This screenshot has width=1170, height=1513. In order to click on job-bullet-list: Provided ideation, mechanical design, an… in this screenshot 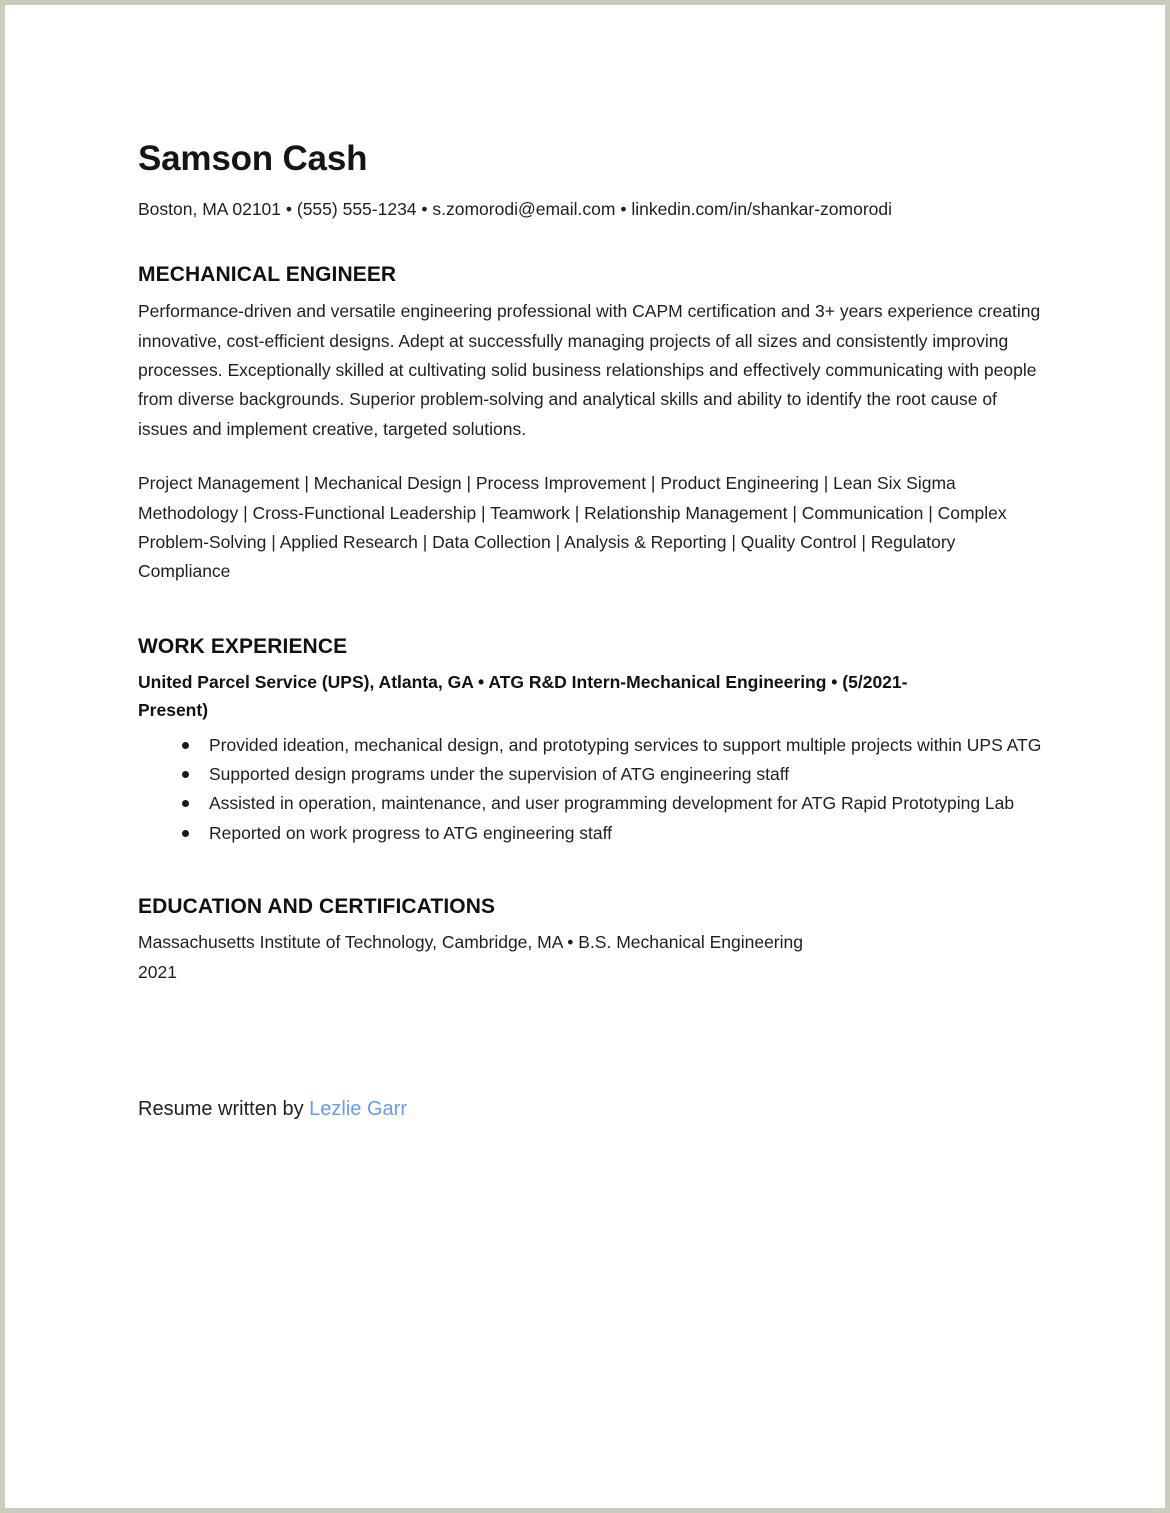, I will do `click(594, 787)`.